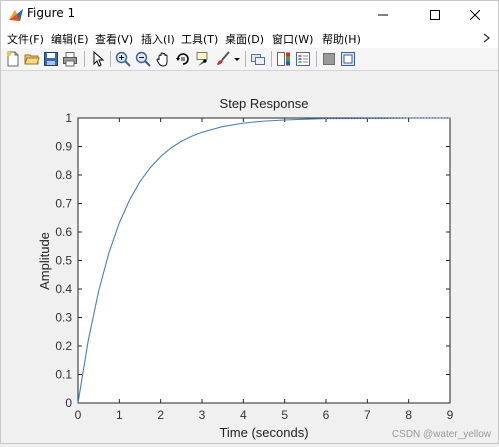 The height and width of the screenshot is (447, 499). What do you see at coordinates (303, 59) in the screenshot?
I see `legend-icon` at bounding box center [303, 59].